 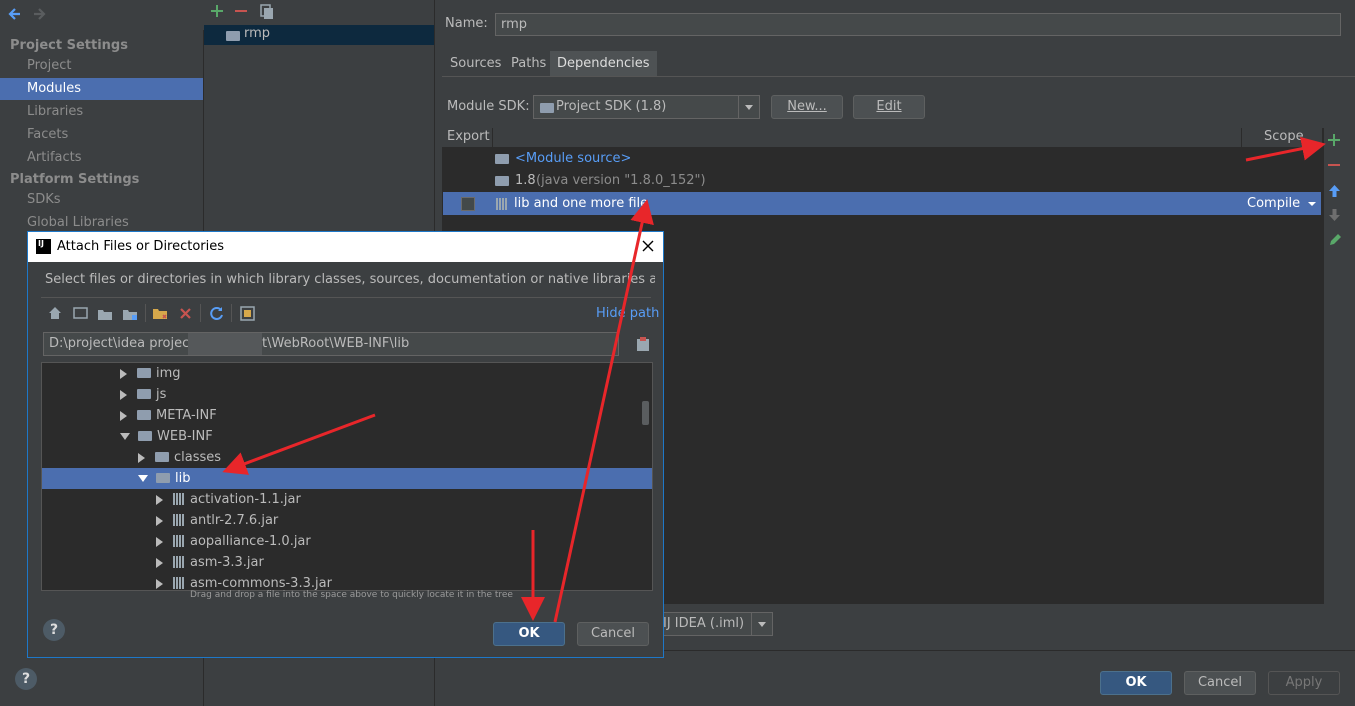 What do you see at coordinates (1285, 149) in the screenshot?
I see `annotation-arrow-add` at bounding box center [1285, 149].